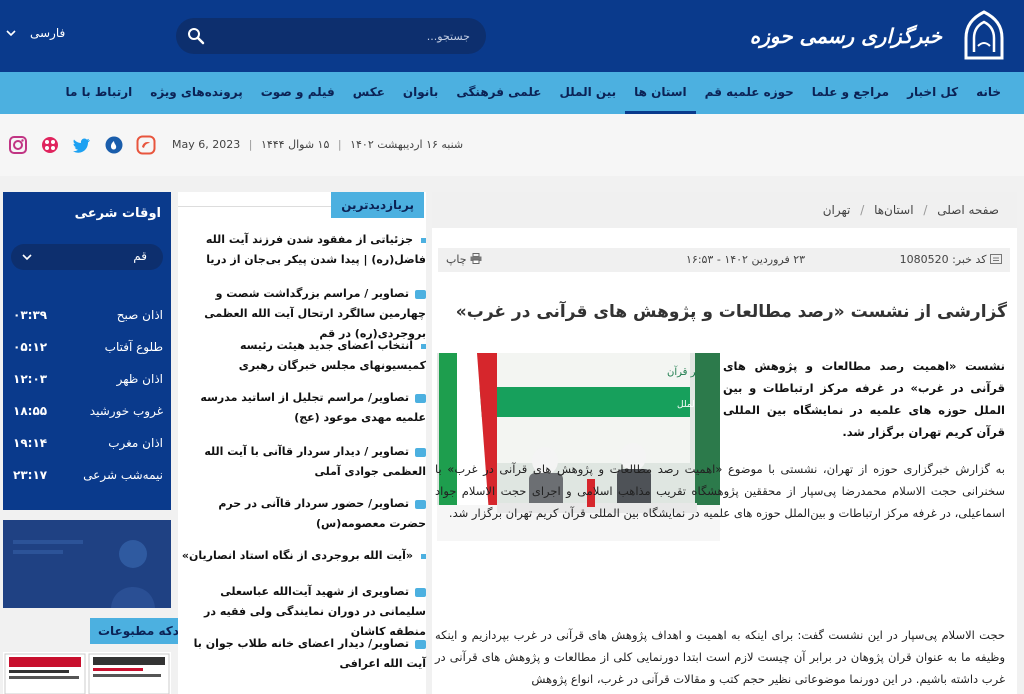  Describe the element at coordinates (30, 475) in the screenshot. I see `prayer-time-value: ۲۳:۱۷` at that location.